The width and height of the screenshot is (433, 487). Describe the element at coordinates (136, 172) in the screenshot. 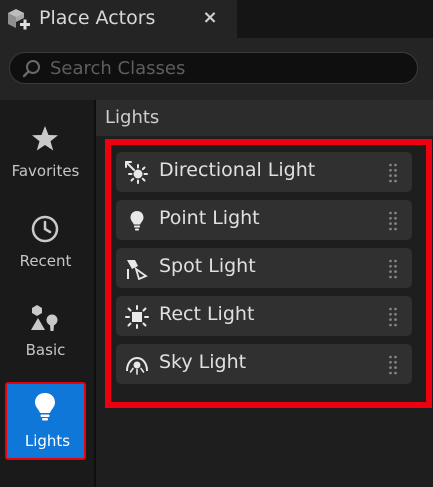

I see `directional-light-icon` at that location.